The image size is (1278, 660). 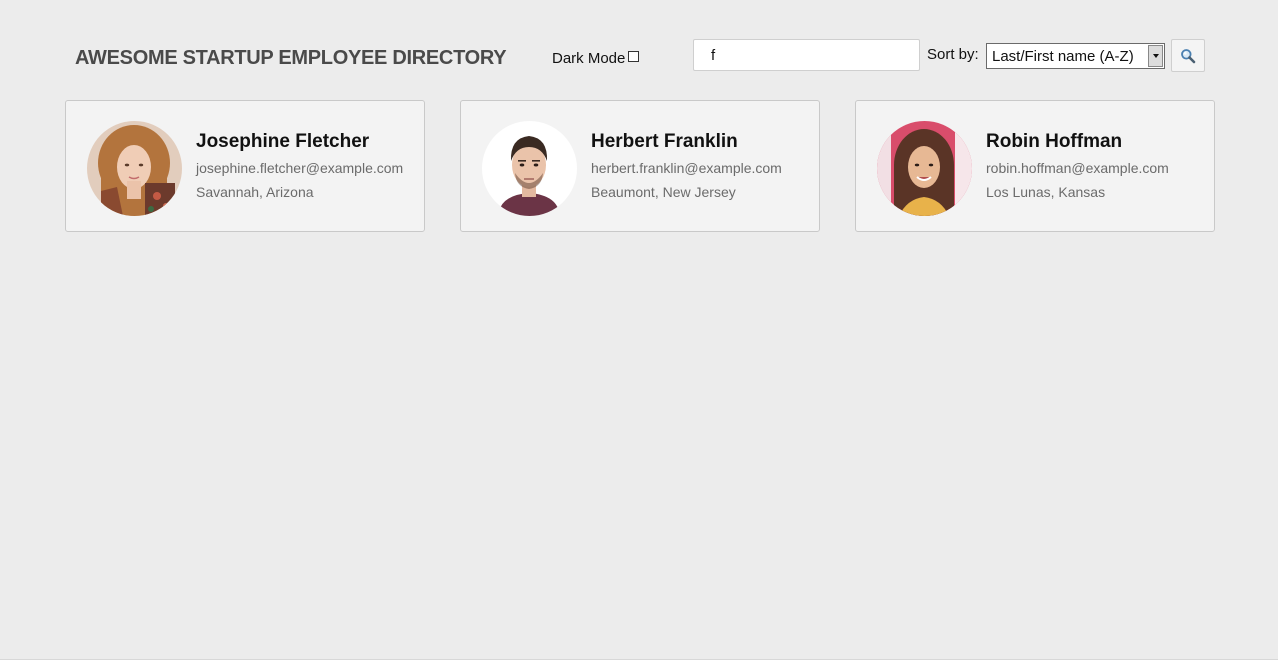 I want to click on search-button, so click(x=1188, y=55).